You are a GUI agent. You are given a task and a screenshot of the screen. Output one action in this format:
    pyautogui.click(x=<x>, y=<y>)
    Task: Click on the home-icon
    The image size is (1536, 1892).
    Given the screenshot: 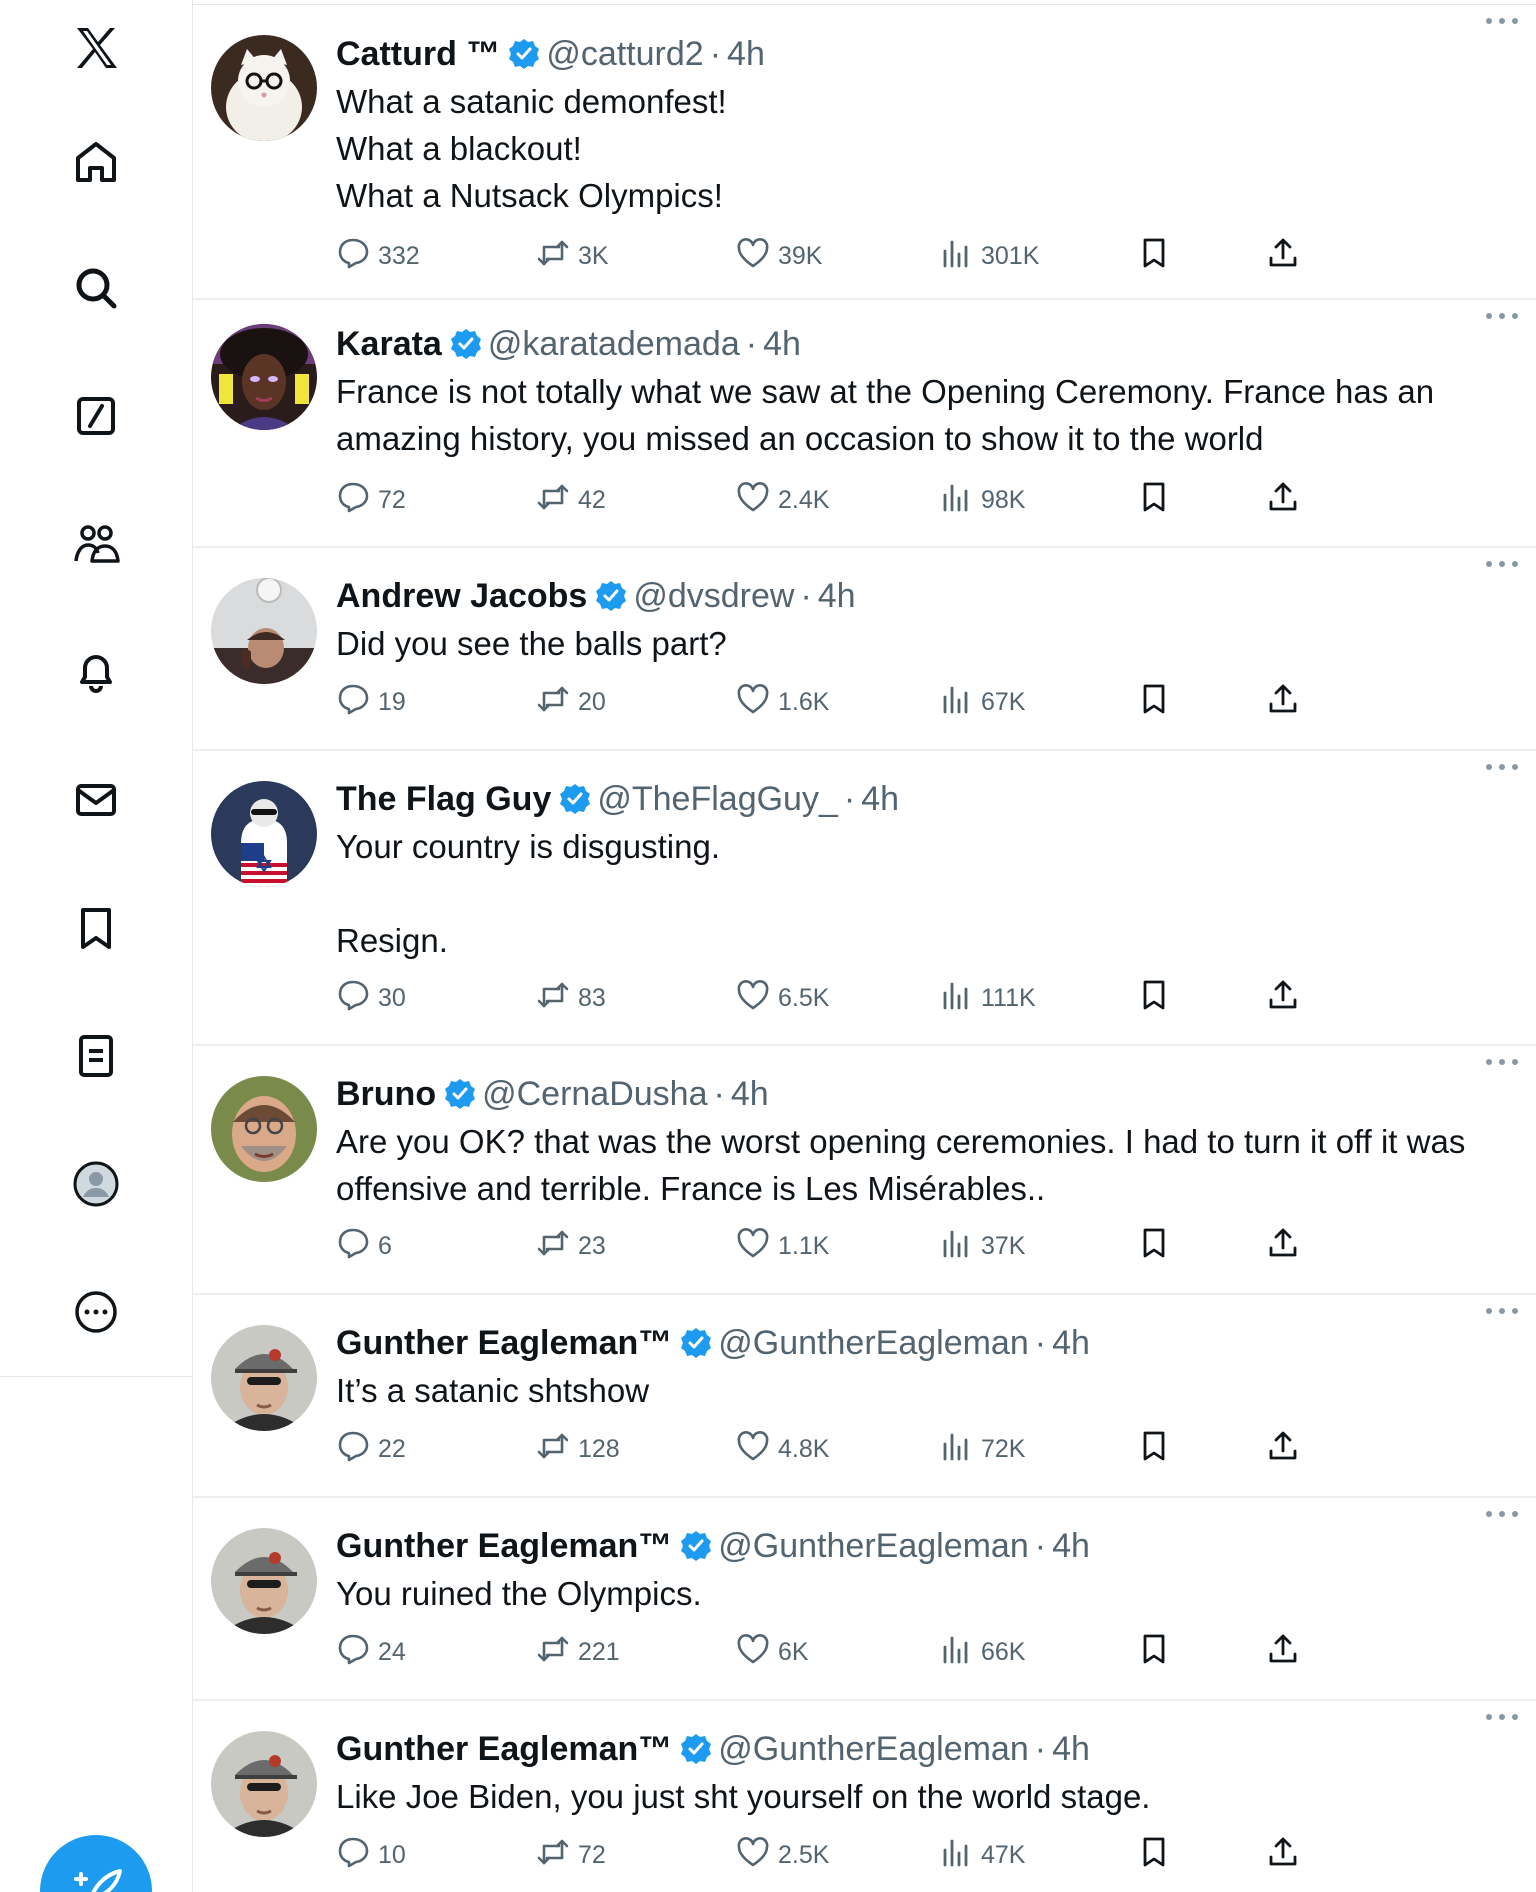 What is the action you would take?
    pyautogui.click(x=96, y=162)
    